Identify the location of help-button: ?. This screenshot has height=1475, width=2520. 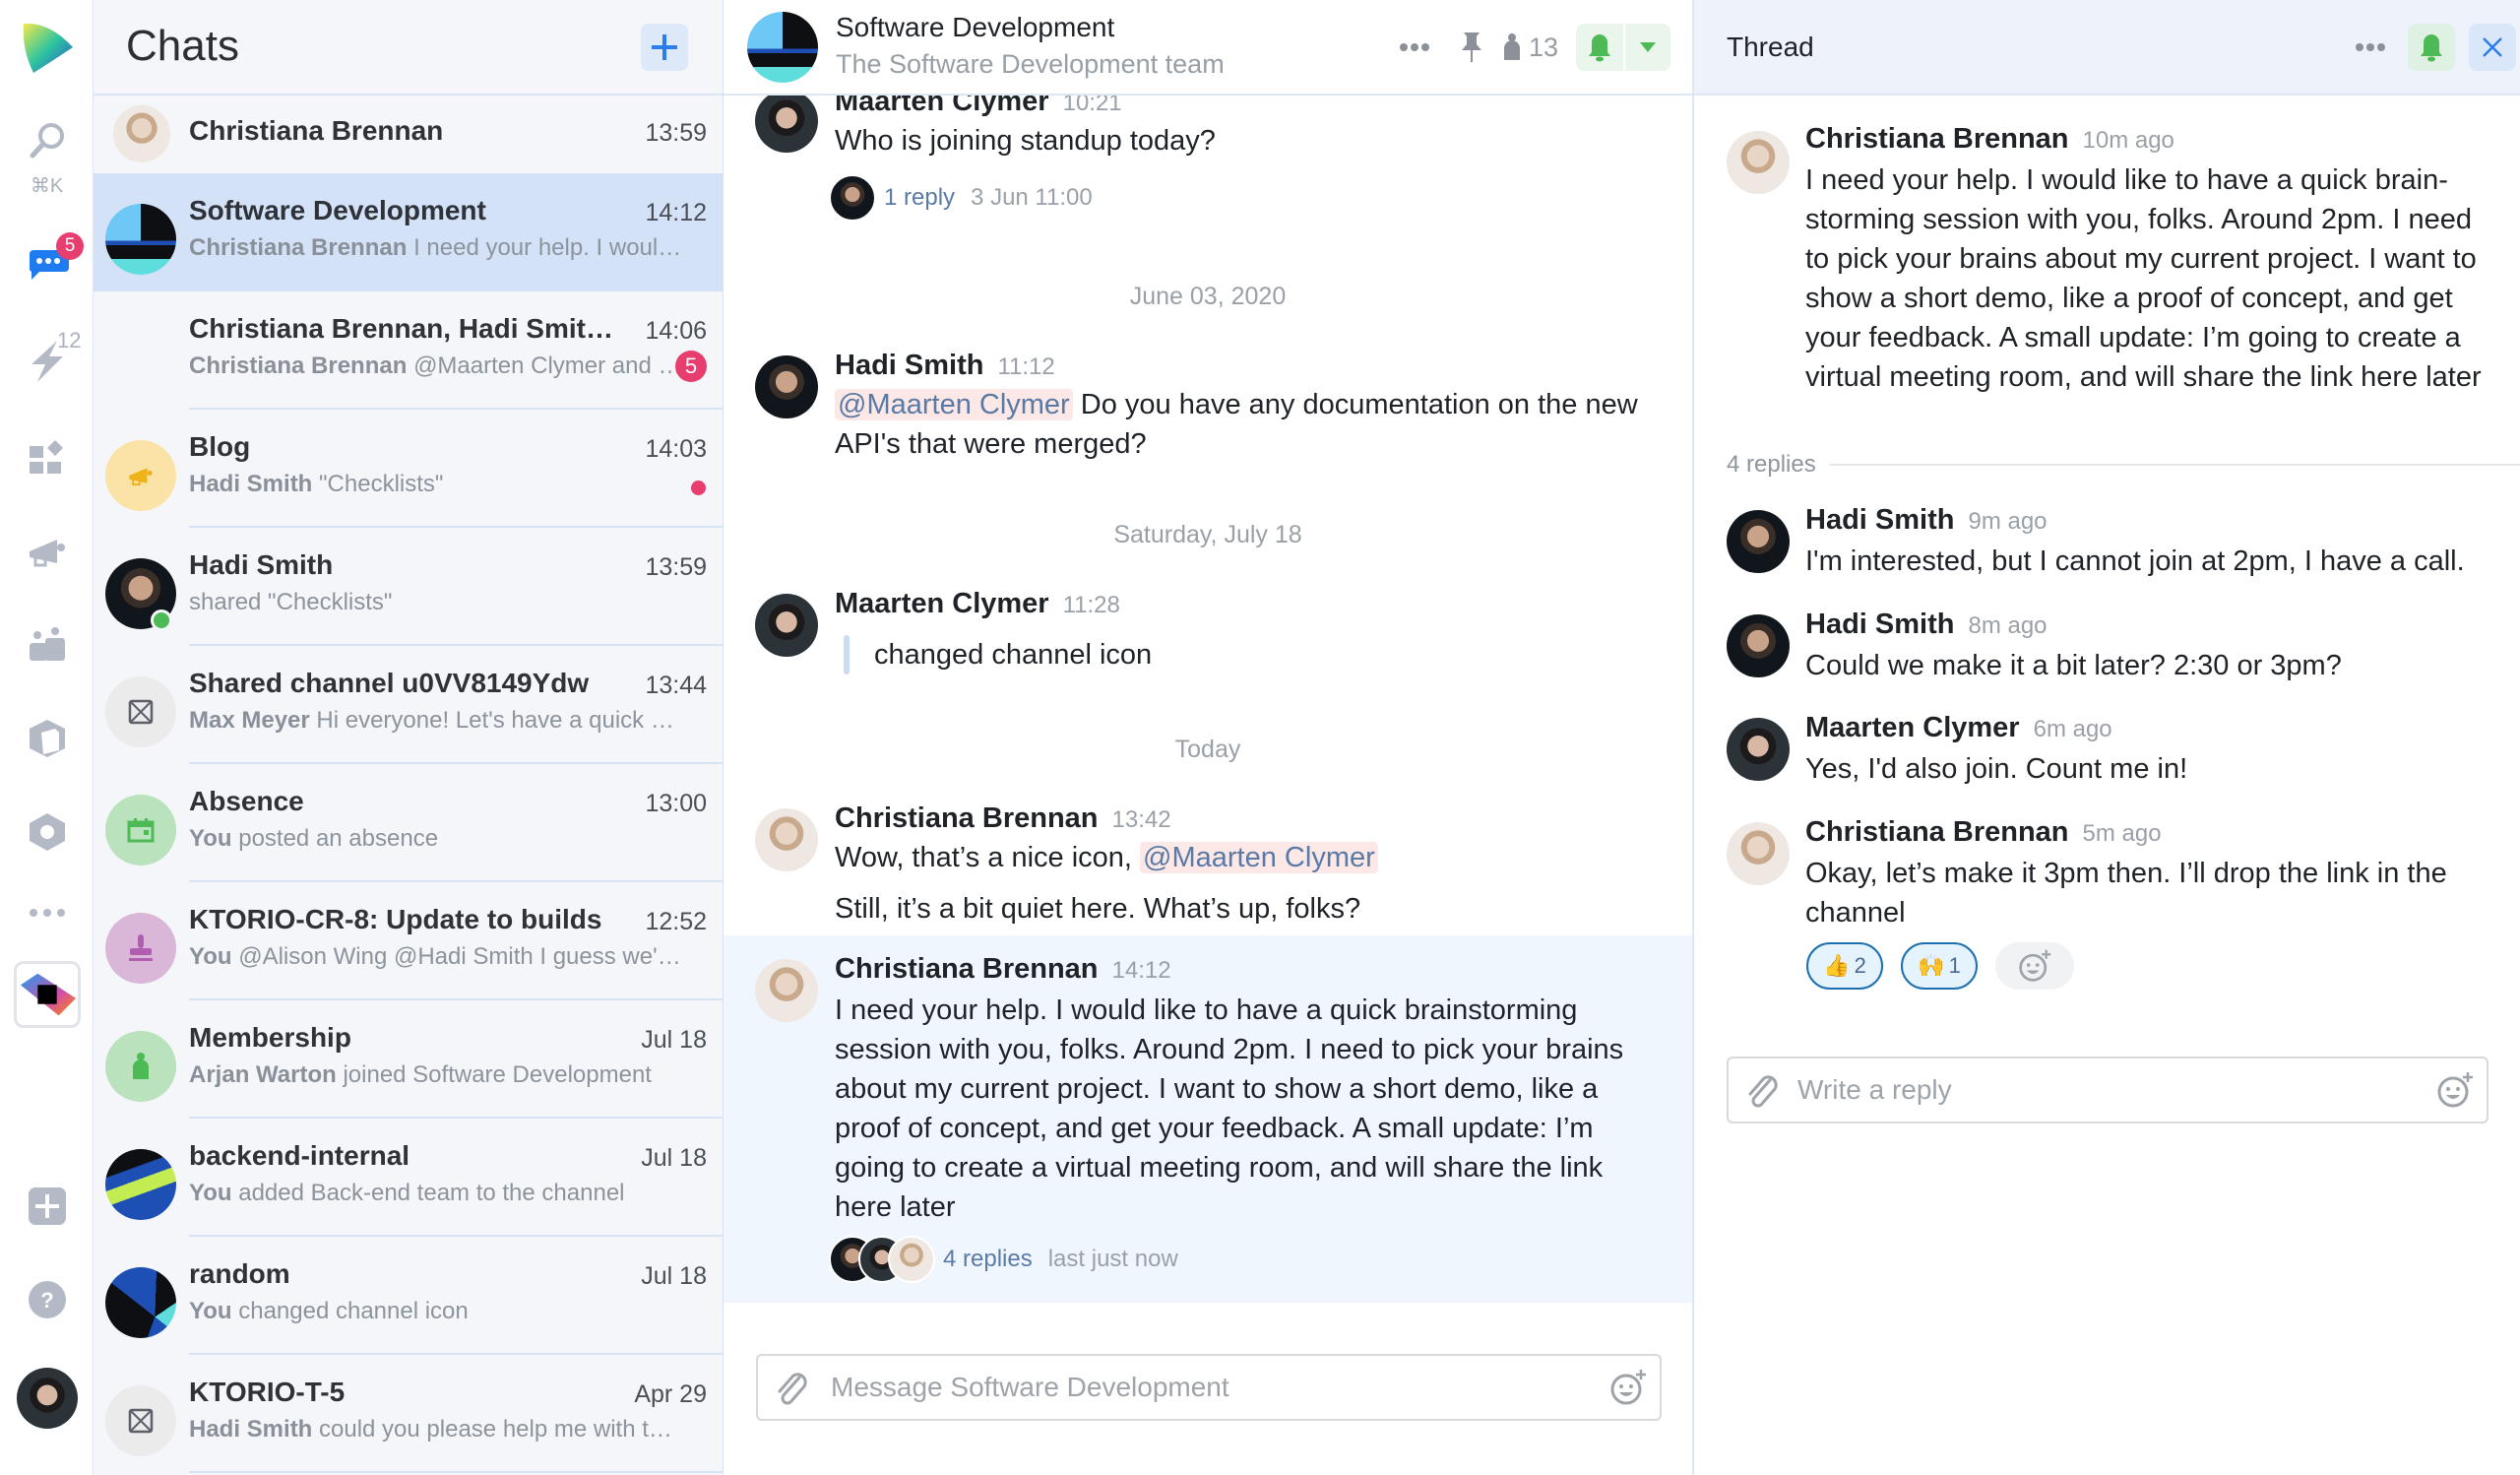
(47, 1299).